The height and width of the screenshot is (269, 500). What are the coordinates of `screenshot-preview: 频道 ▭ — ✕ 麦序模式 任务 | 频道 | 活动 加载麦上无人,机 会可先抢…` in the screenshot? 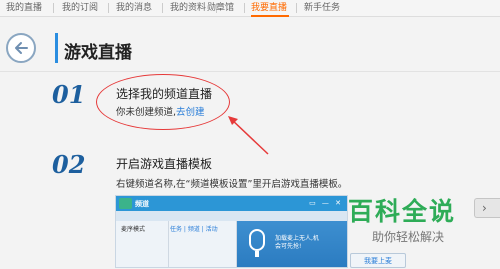 It's located at (231, 231).